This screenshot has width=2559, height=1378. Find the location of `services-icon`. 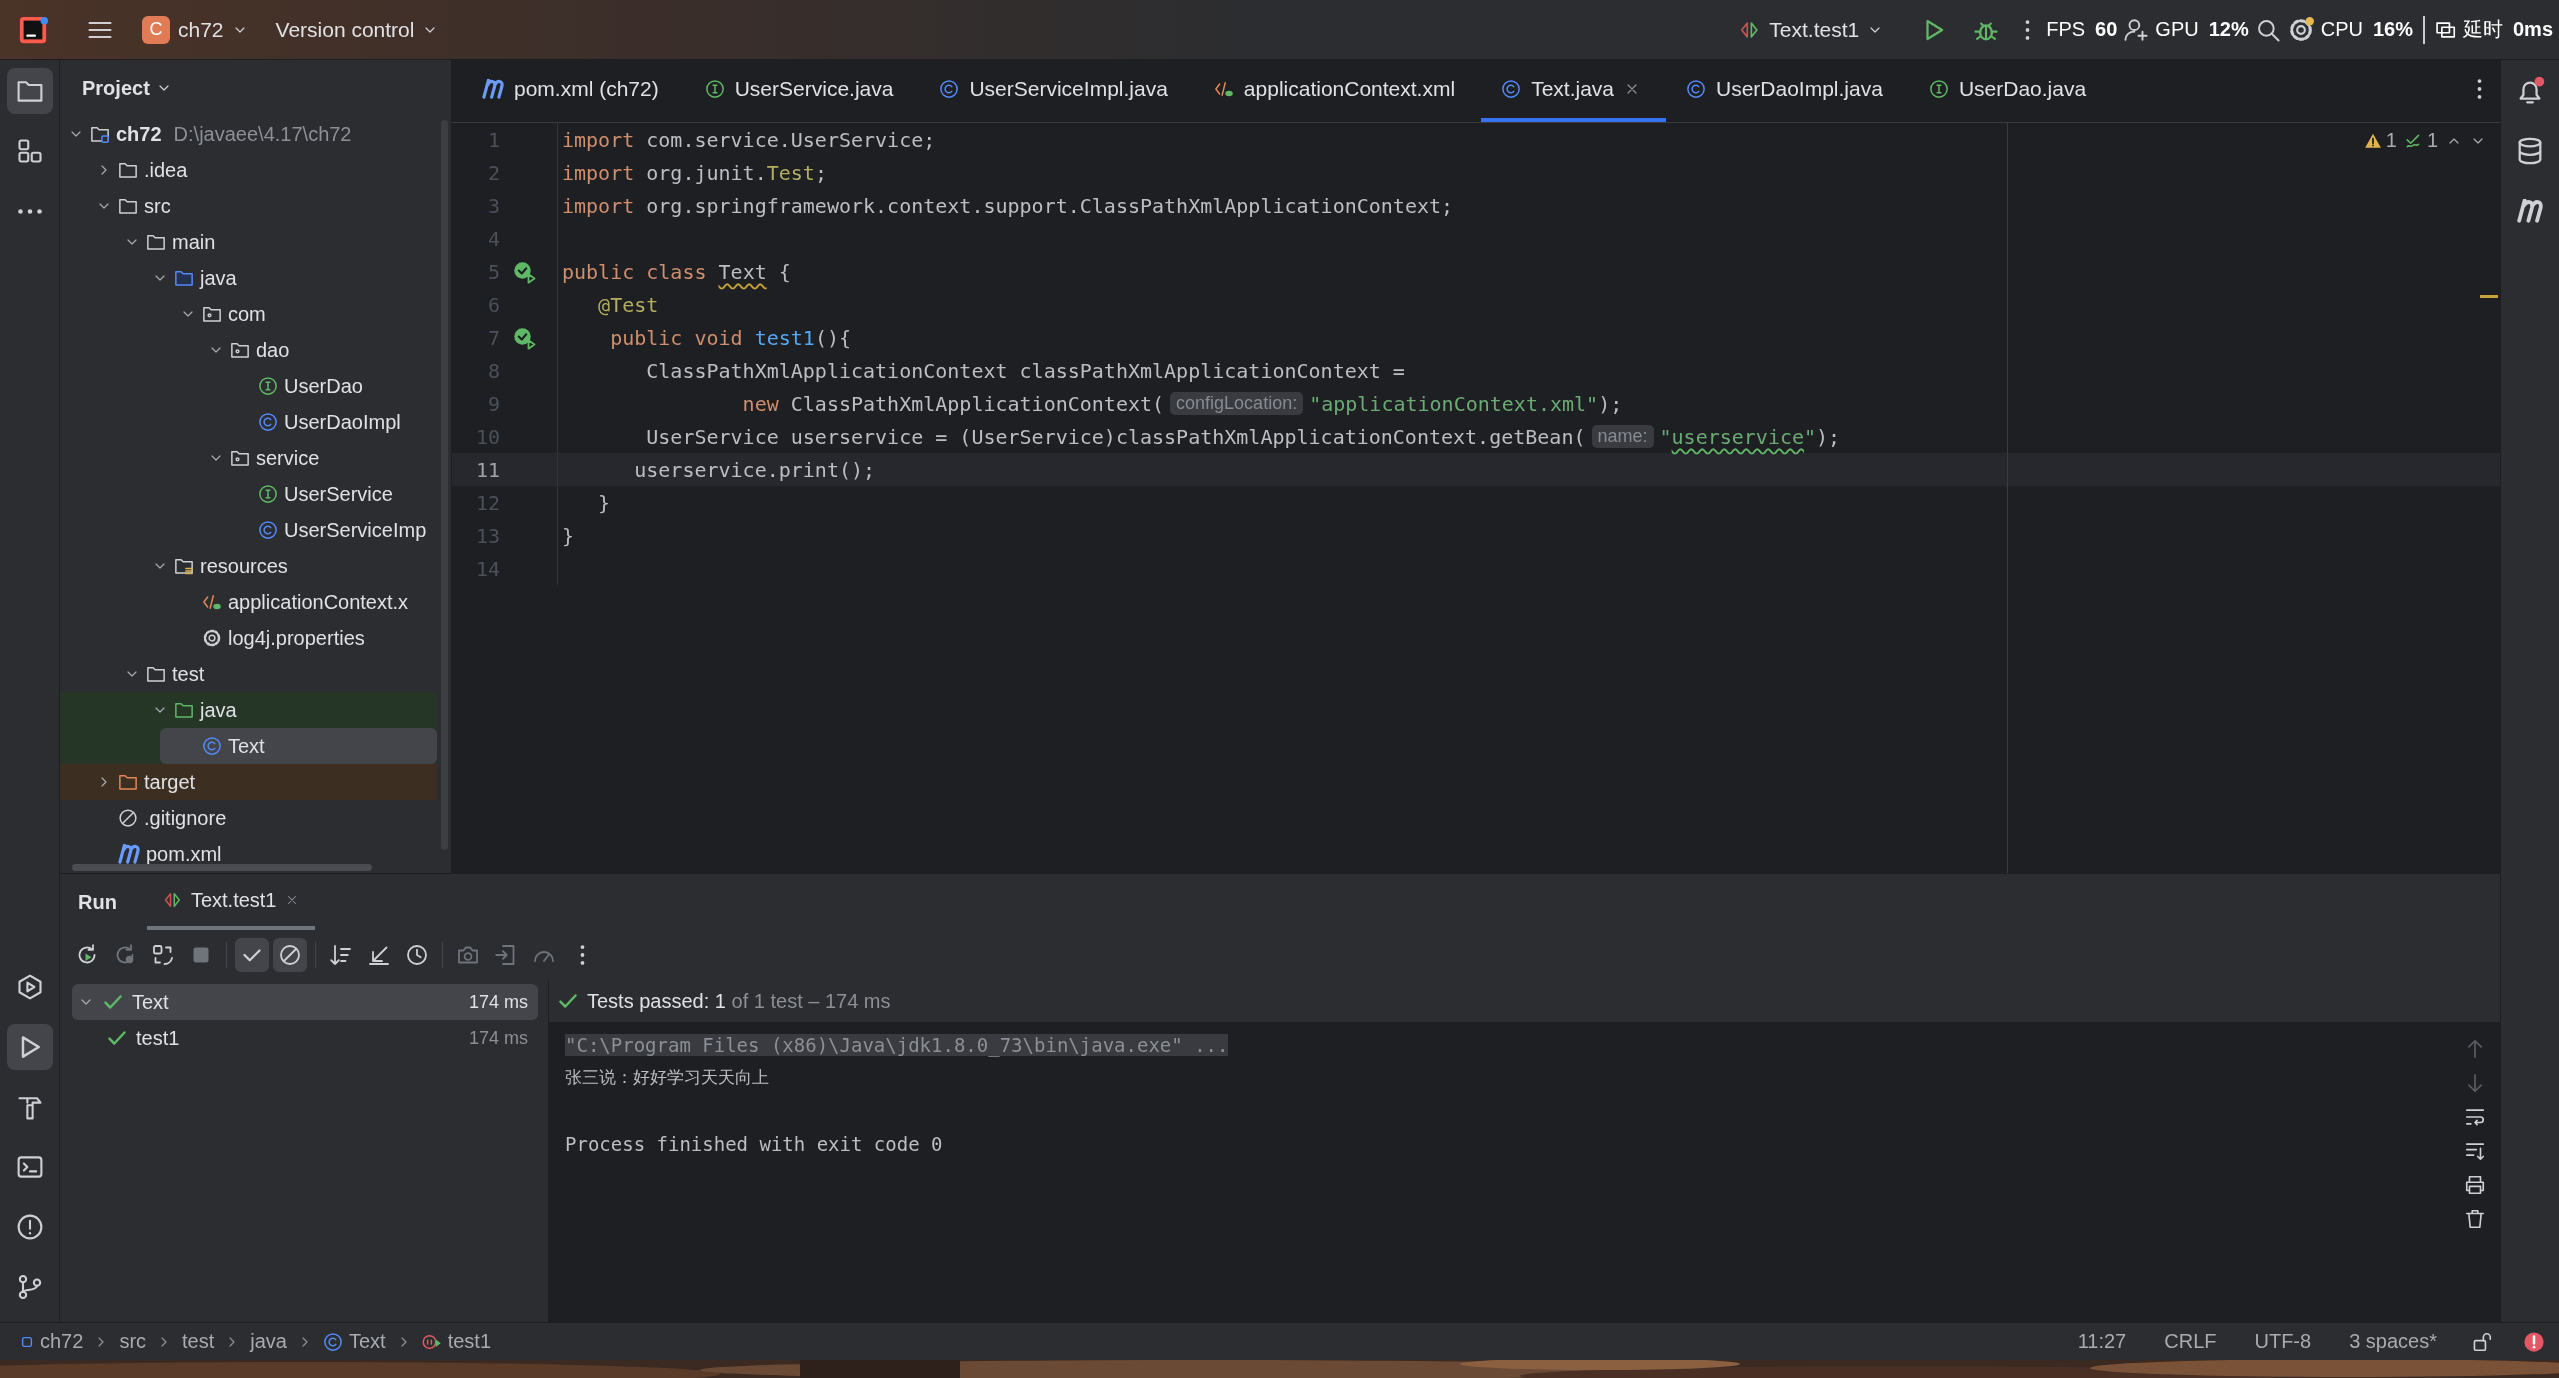

services-icon is located at coordinates (29, 987).